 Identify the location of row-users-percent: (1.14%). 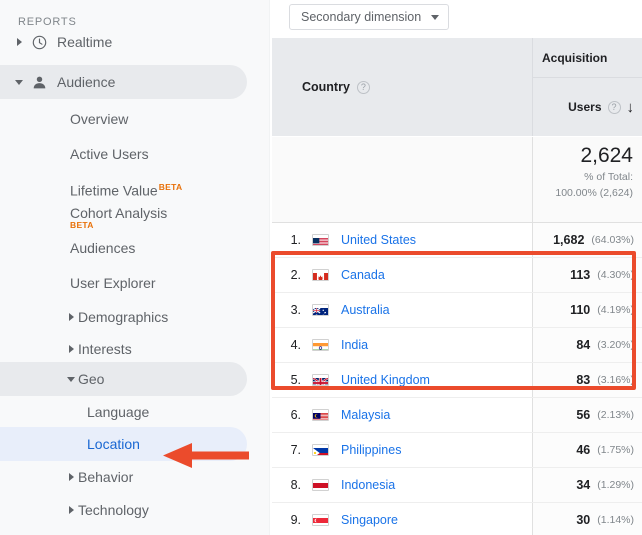
(615, 520).